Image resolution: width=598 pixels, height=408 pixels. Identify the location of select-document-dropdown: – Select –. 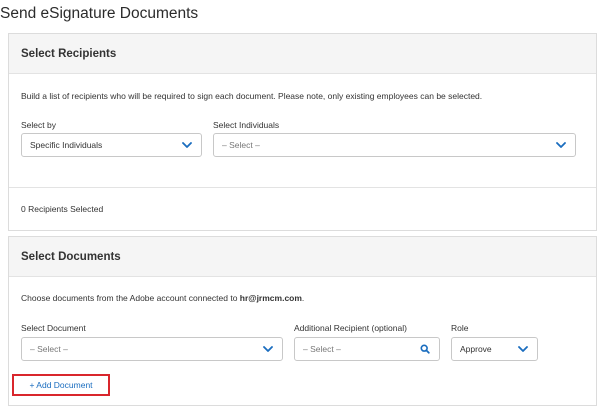
(152, 349).